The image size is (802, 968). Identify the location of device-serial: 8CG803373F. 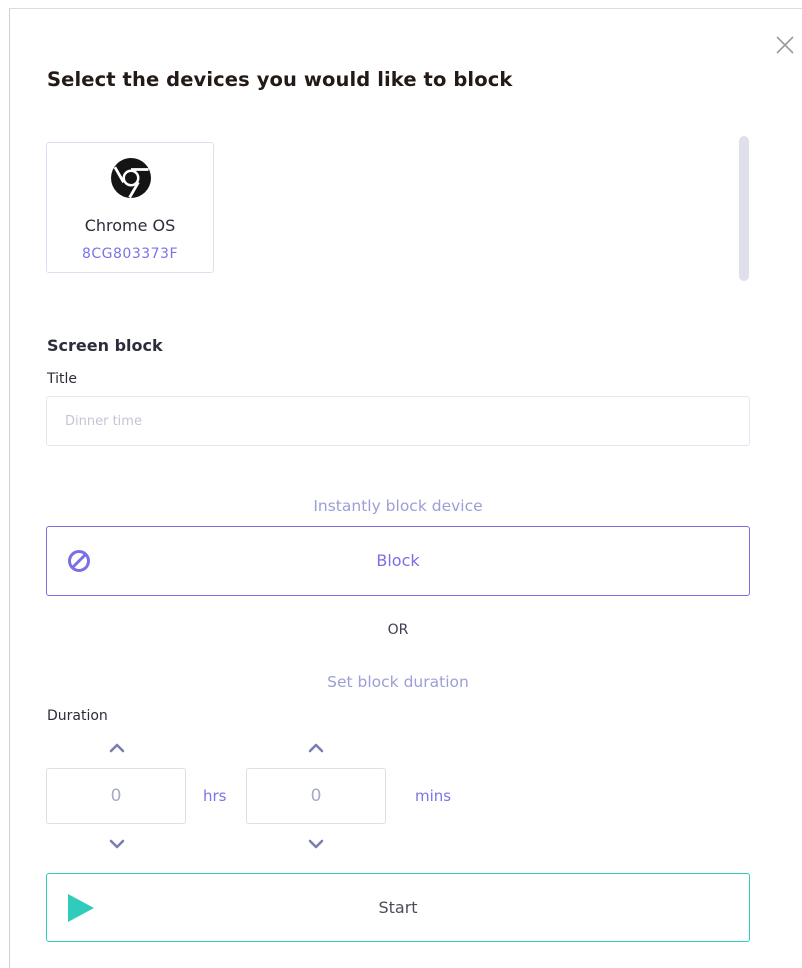
(130, 254).